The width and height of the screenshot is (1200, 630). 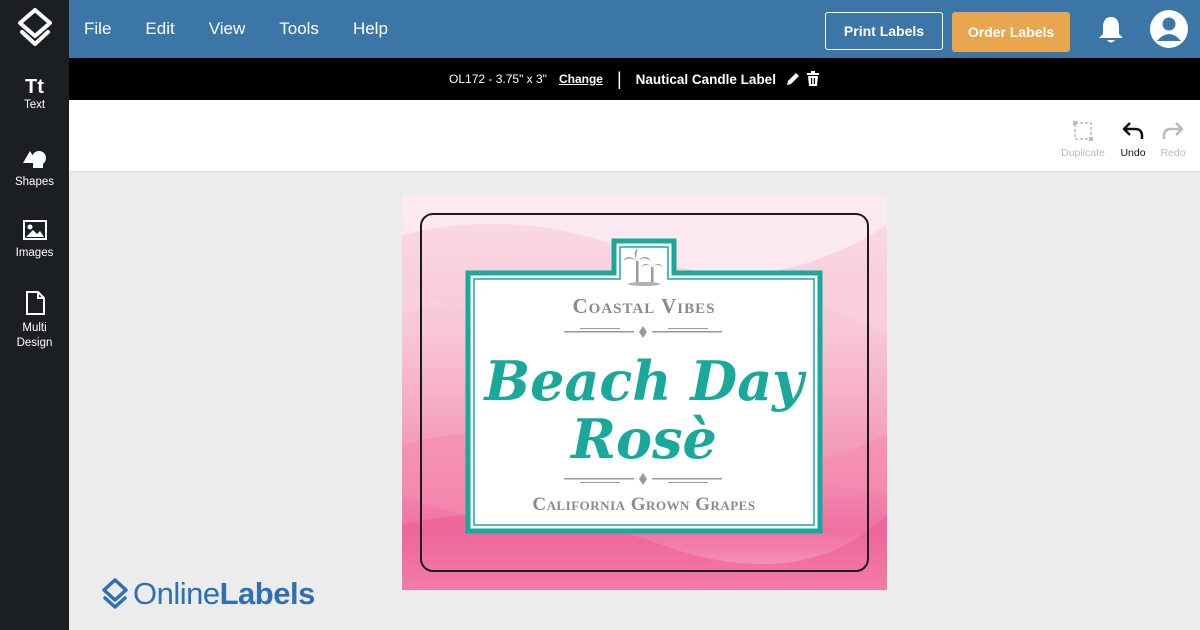 What do you see at coordinates (34, 159) in the screenshot?
I see `shapes-icon` at bounding box center [34, 159].